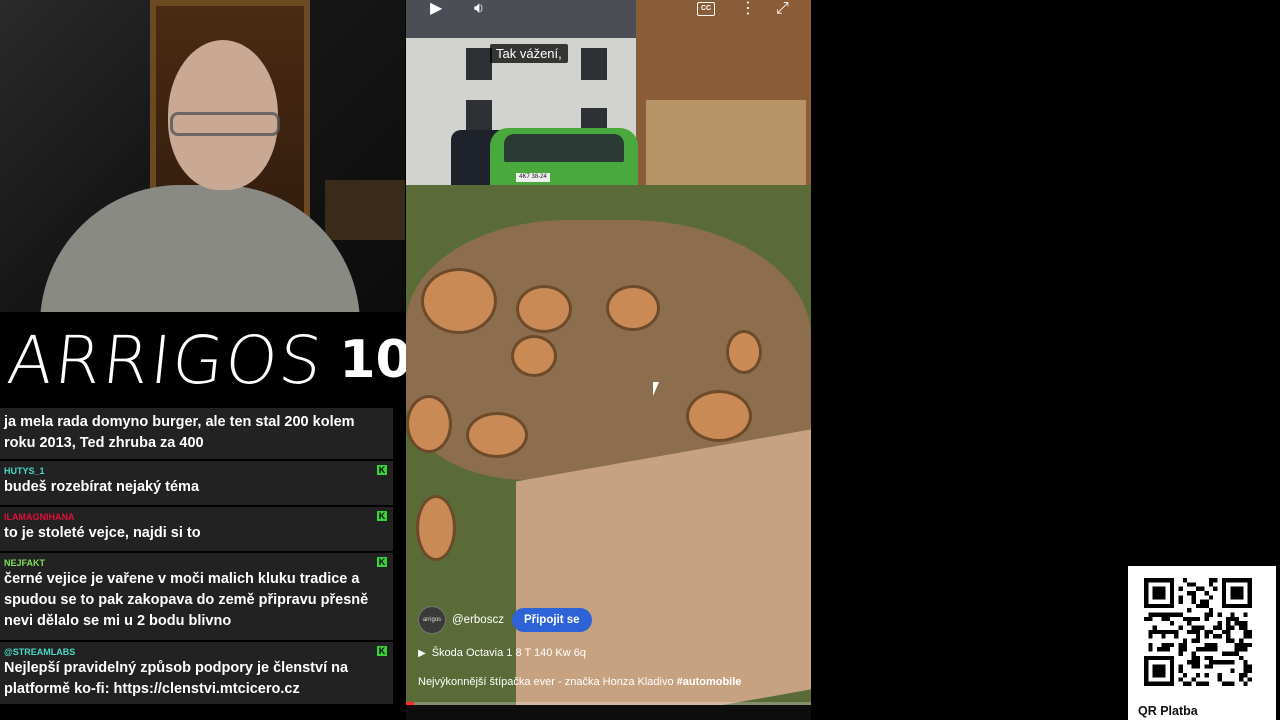  What do you see at coordinates (365, 210) in the screenshot?
I see `webcam-background-shelf` at bounding box center [365, 210].